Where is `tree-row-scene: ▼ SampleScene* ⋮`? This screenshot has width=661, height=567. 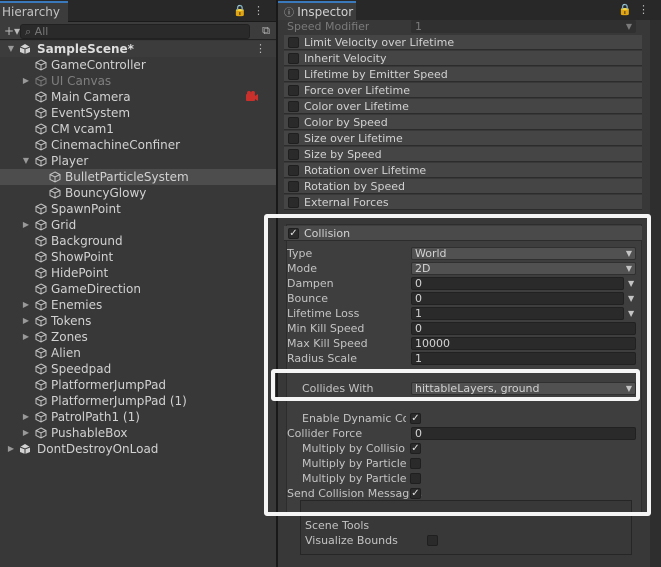 tree-row-scene: ▼ SampleScene* ⋮ is located at coordinates (138, 49).